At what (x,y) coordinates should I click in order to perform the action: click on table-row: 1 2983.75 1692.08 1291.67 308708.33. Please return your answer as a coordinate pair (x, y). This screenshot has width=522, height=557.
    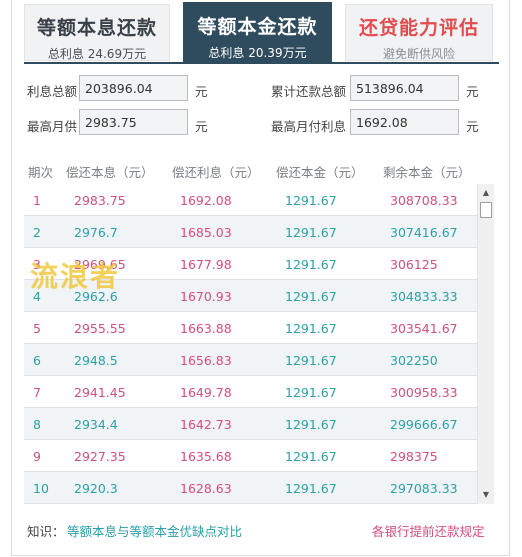
    Looking at the image, I should click on (250, 200).